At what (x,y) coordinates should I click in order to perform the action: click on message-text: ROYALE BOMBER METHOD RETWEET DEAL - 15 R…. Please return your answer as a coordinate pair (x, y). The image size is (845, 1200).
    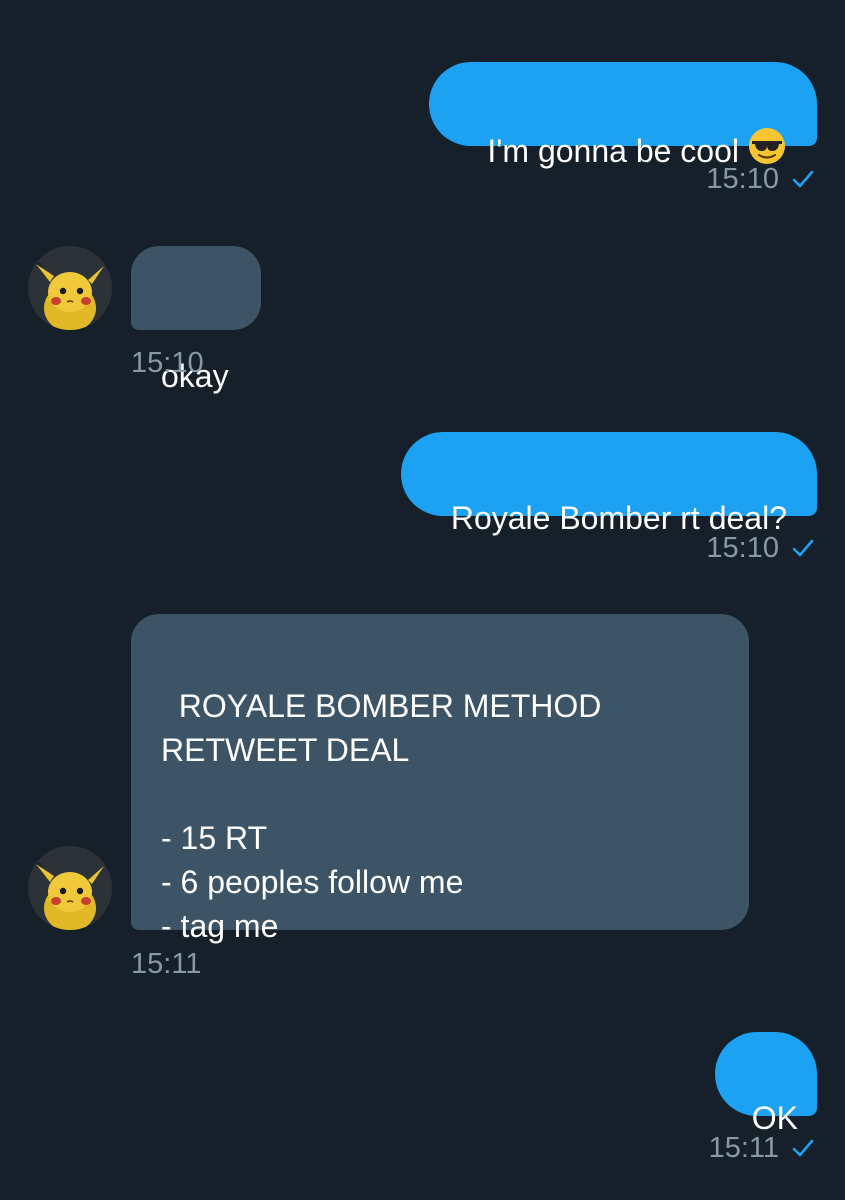
    Looking at the image, I should click on (381, 816).